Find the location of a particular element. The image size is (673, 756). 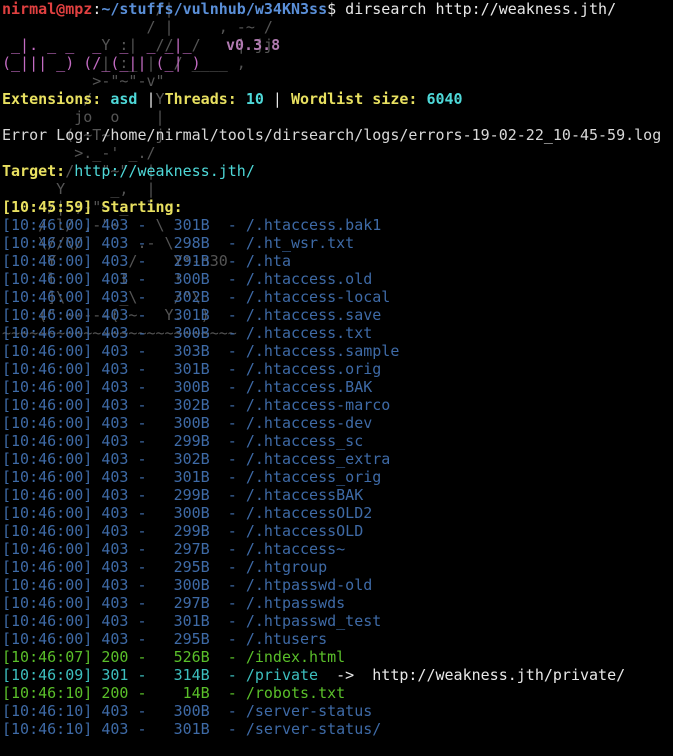

status-code: 301 is located at coordinates (115, 675).